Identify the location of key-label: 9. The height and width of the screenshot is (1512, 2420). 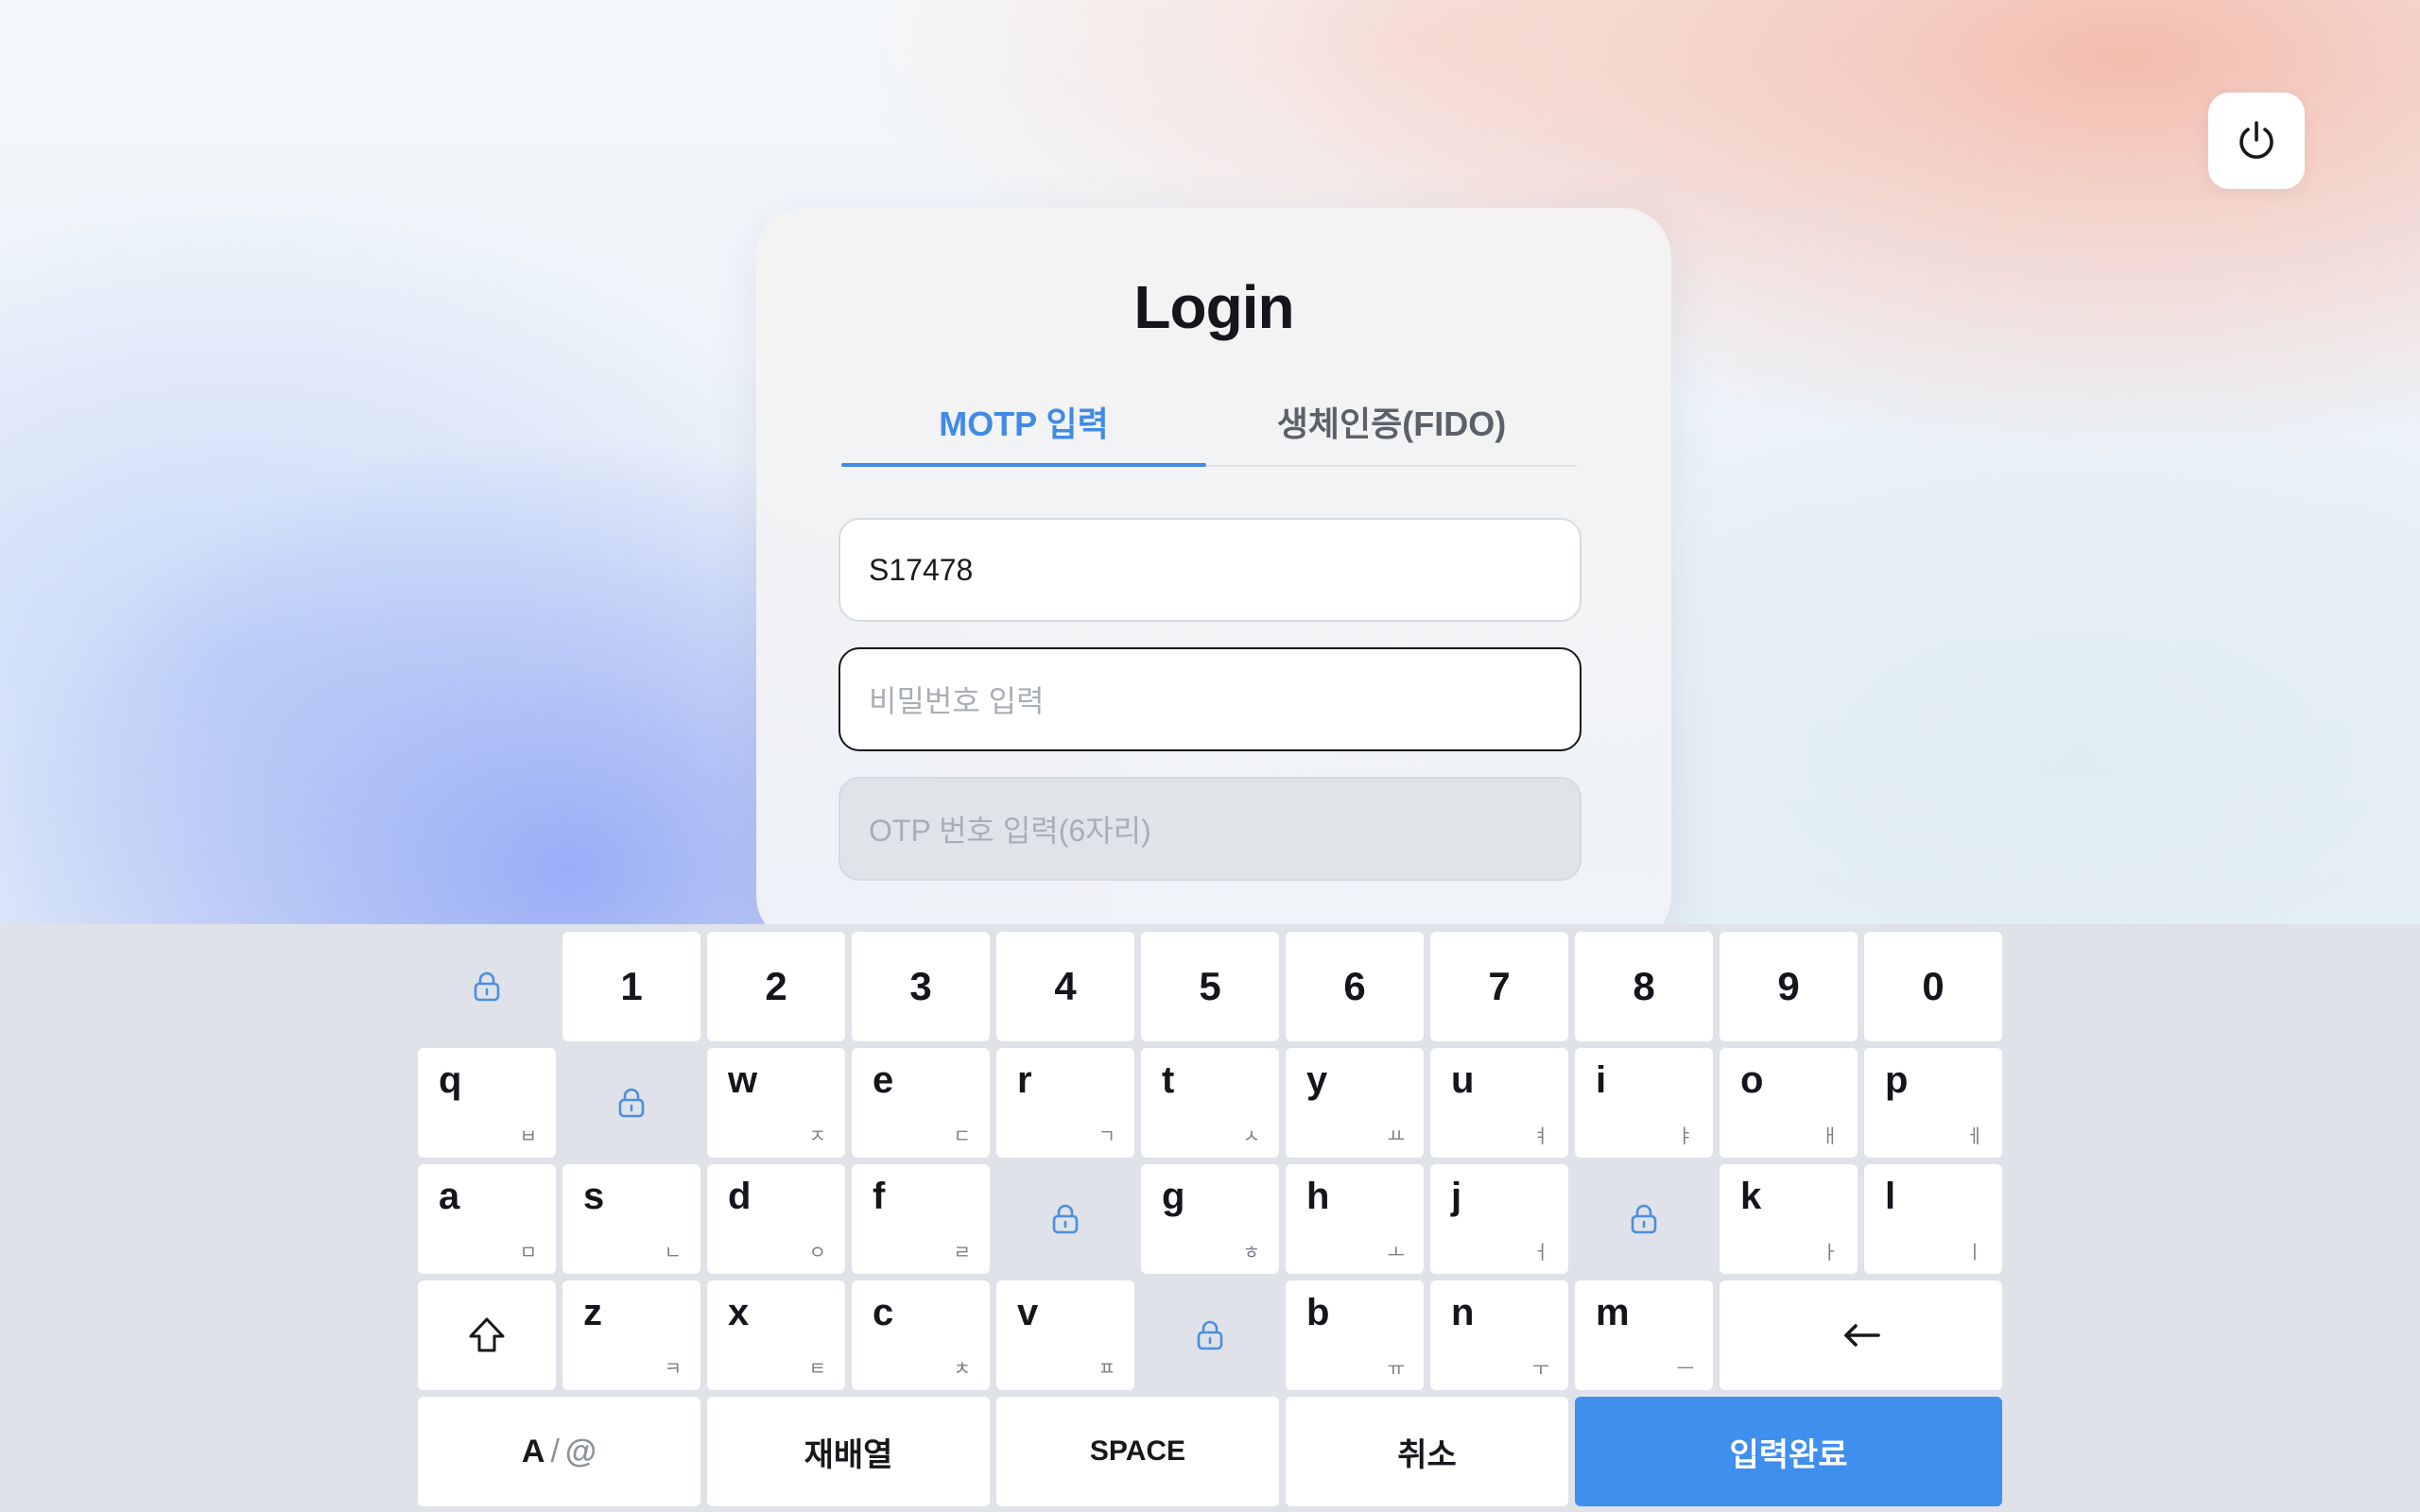
(1788, 986).